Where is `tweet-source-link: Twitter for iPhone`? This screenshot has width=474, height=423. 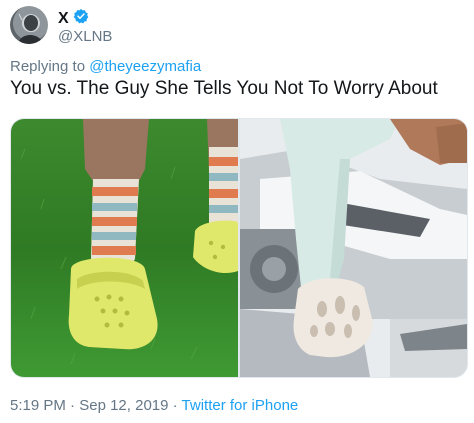
tweet-source-link: Twitter for iPhone is located at coordinates (240, 405).